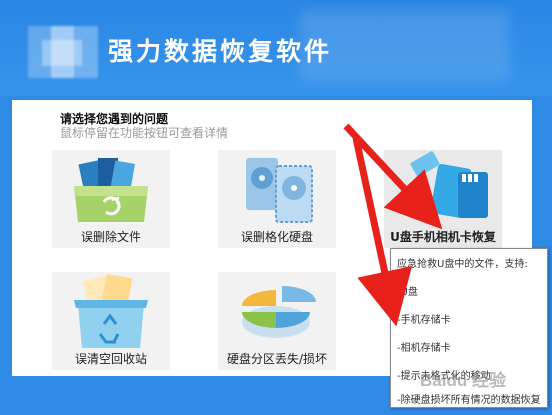  I want to click on card-formatted-disk: 误删格化硬盘, so click(277, 199).